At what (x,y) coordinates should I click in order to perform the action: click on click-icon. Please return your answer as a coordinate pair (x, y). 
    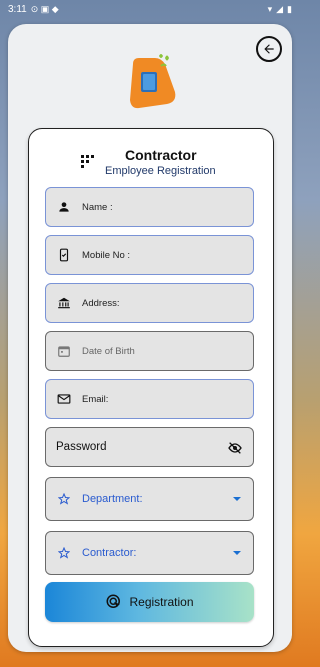
    Looking at the image, I should click on (113, 601).